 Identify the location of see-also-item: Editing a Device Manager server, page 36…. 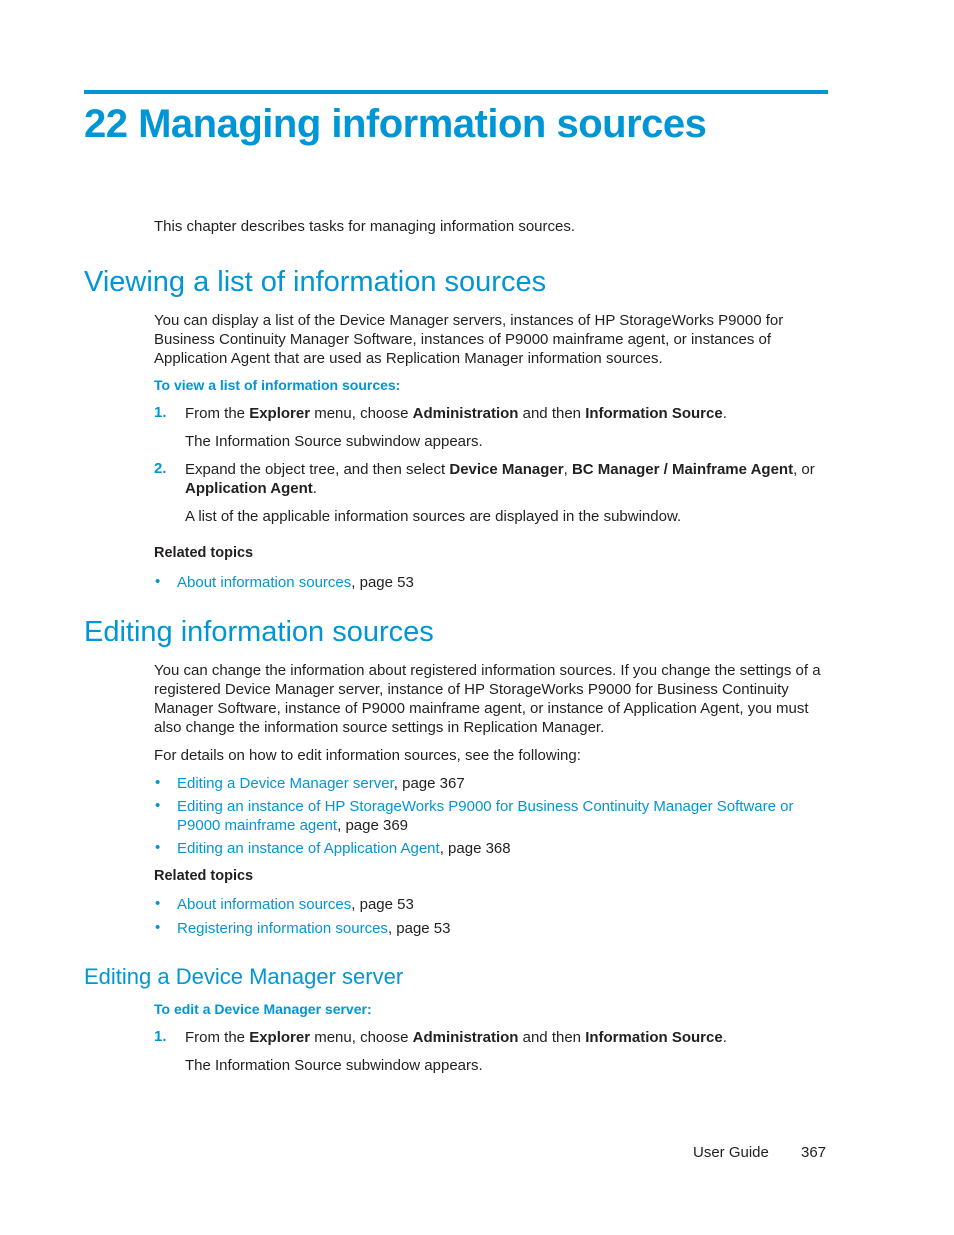
(321, 783).